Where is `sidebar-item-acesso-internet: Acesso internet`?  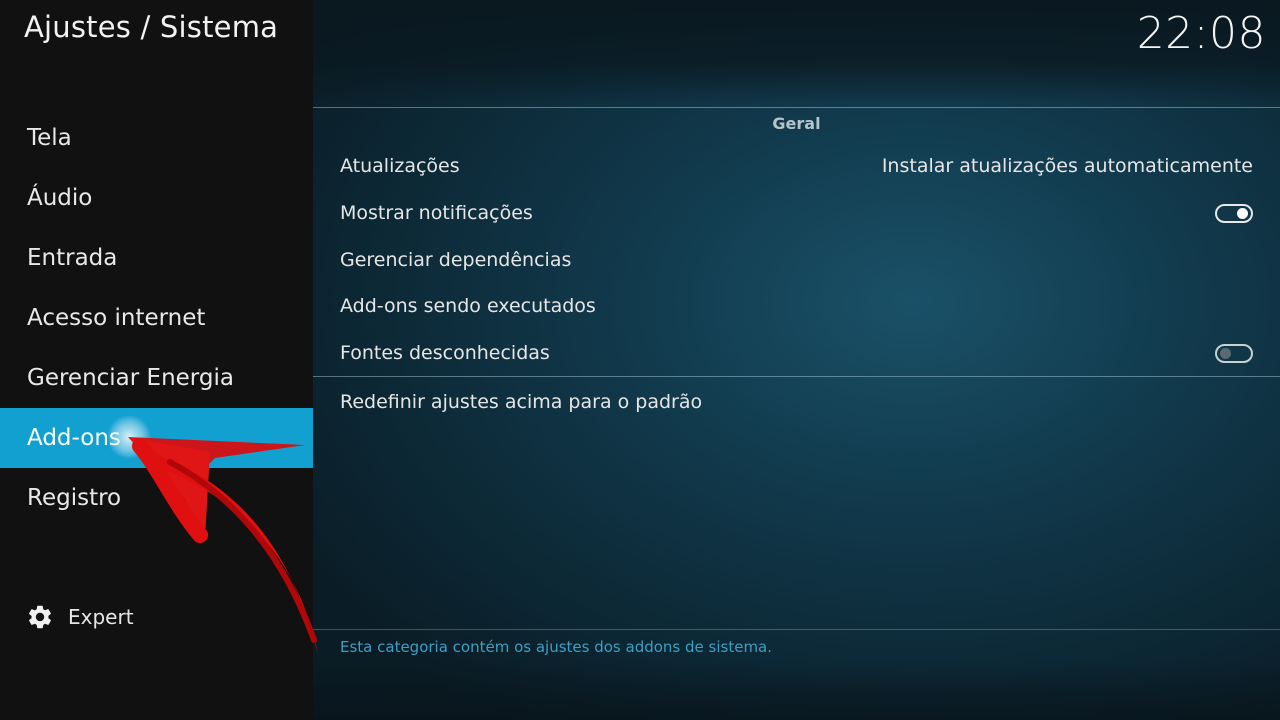
sidebar-item-acesso-internet: Acesso internet is located at coordinates (156, 318).